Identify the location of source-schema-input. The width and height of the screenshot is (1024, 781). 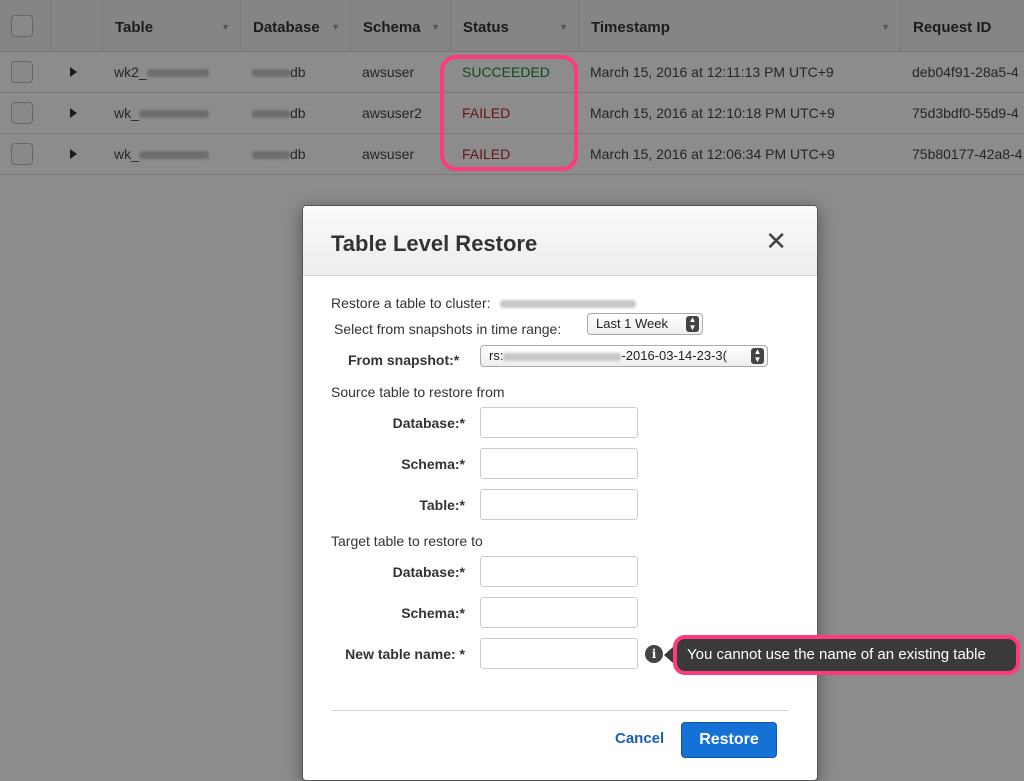
(559, 463).